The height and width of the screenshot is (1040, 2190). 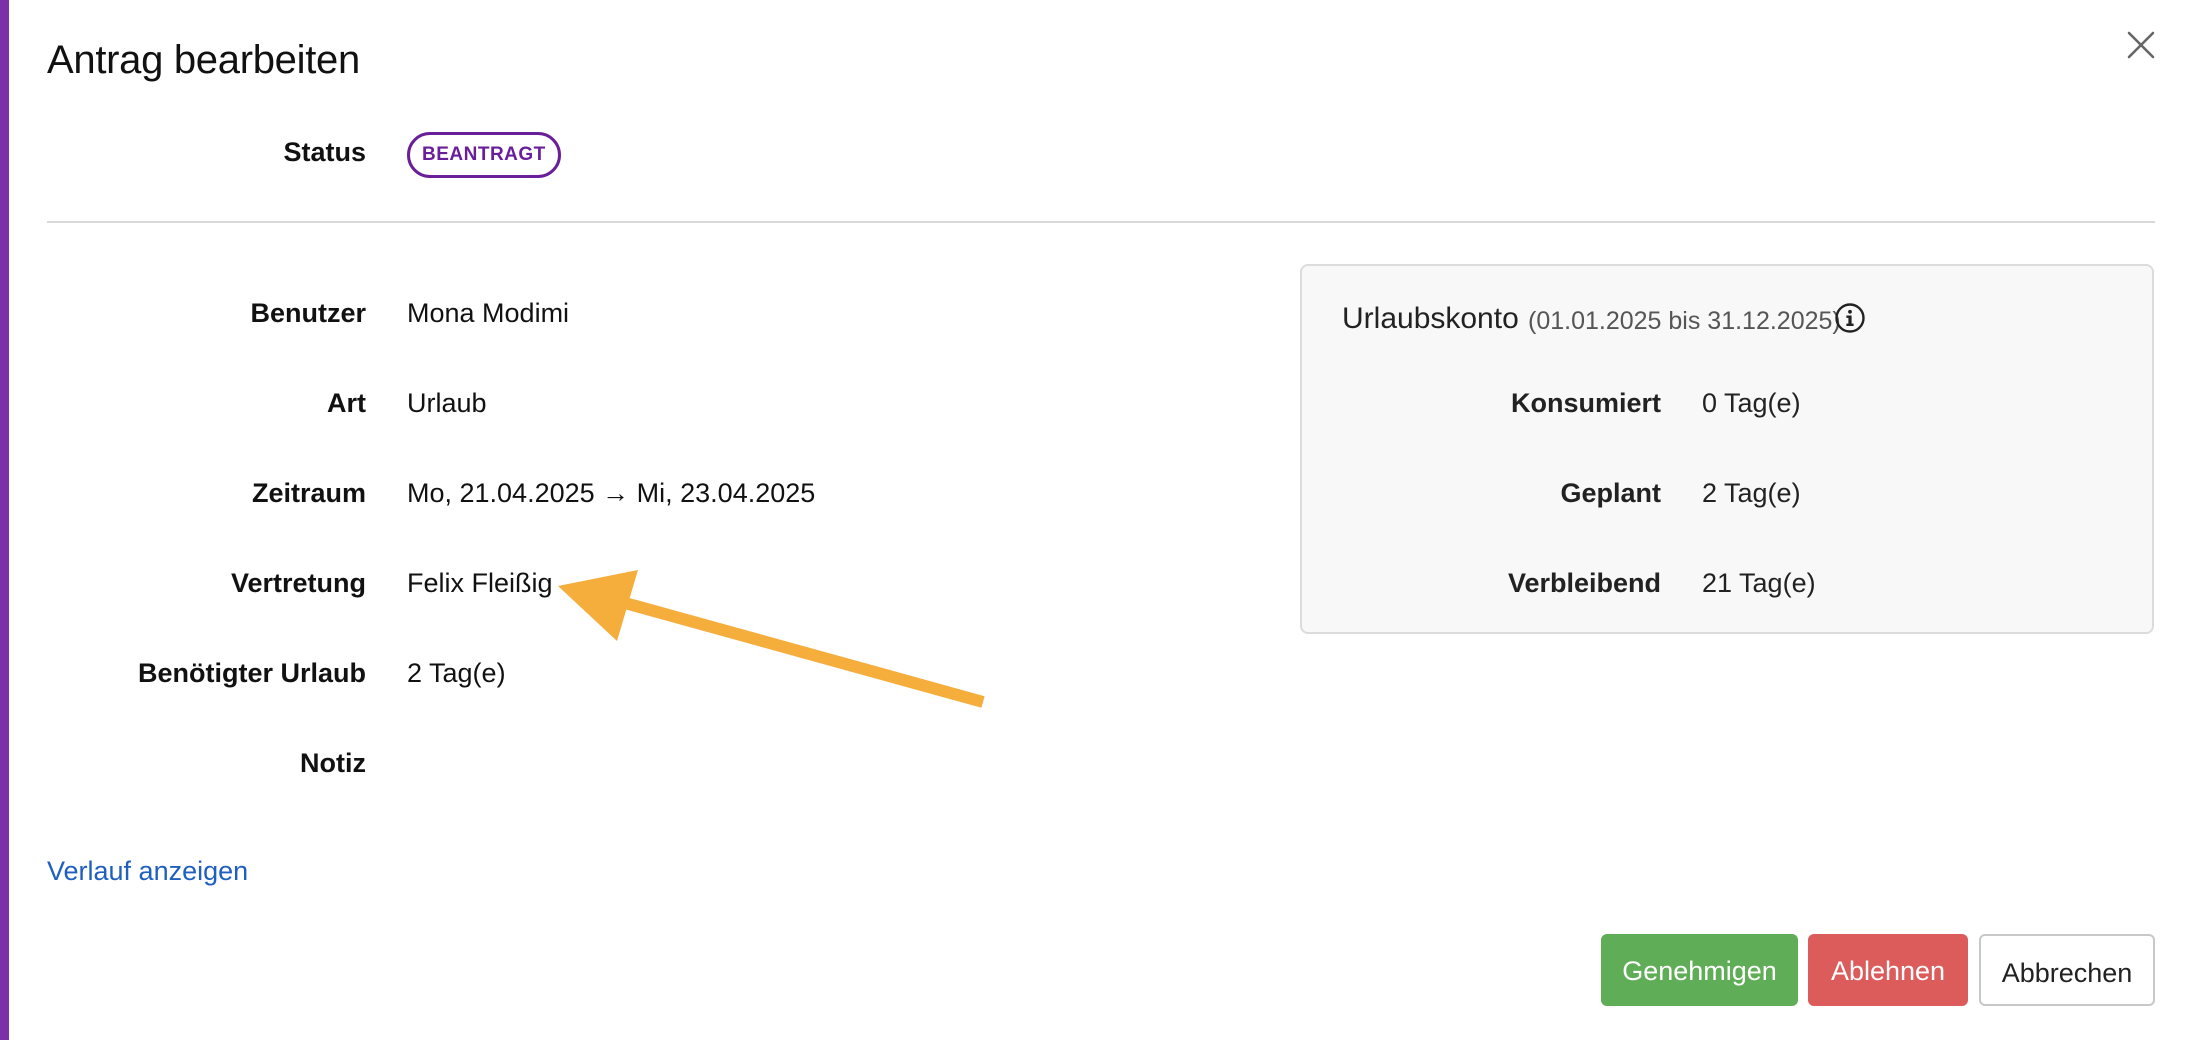 I want to click on reject-button: Ablehnen, so click(x=1888, y=970).